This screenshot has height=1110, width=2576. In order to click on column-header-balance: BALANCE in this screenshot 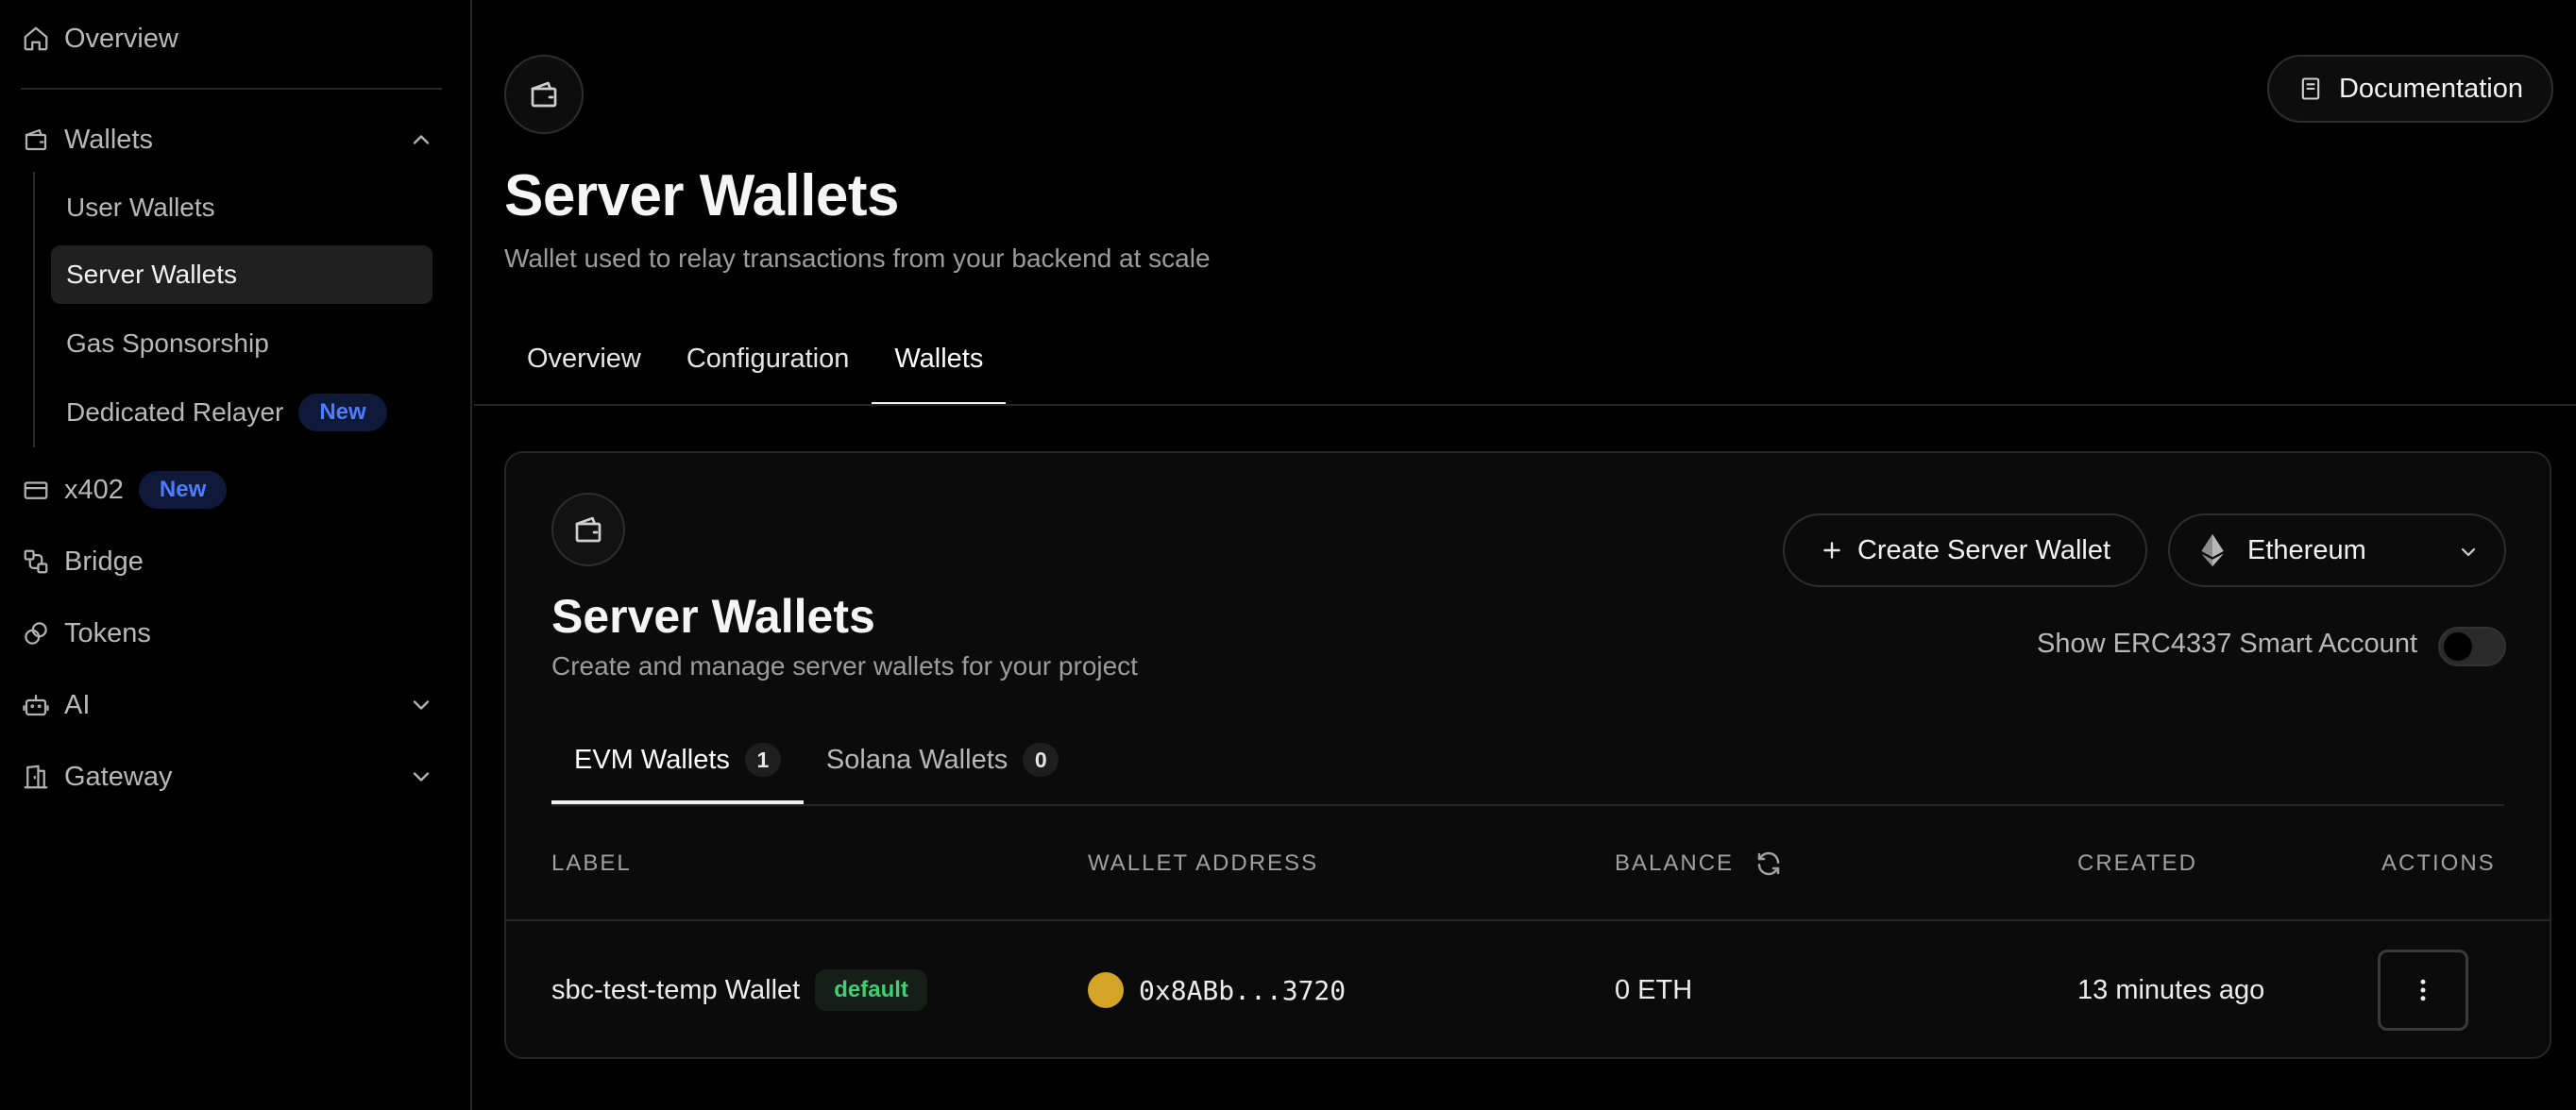, I will do `click(1699, 863)`.